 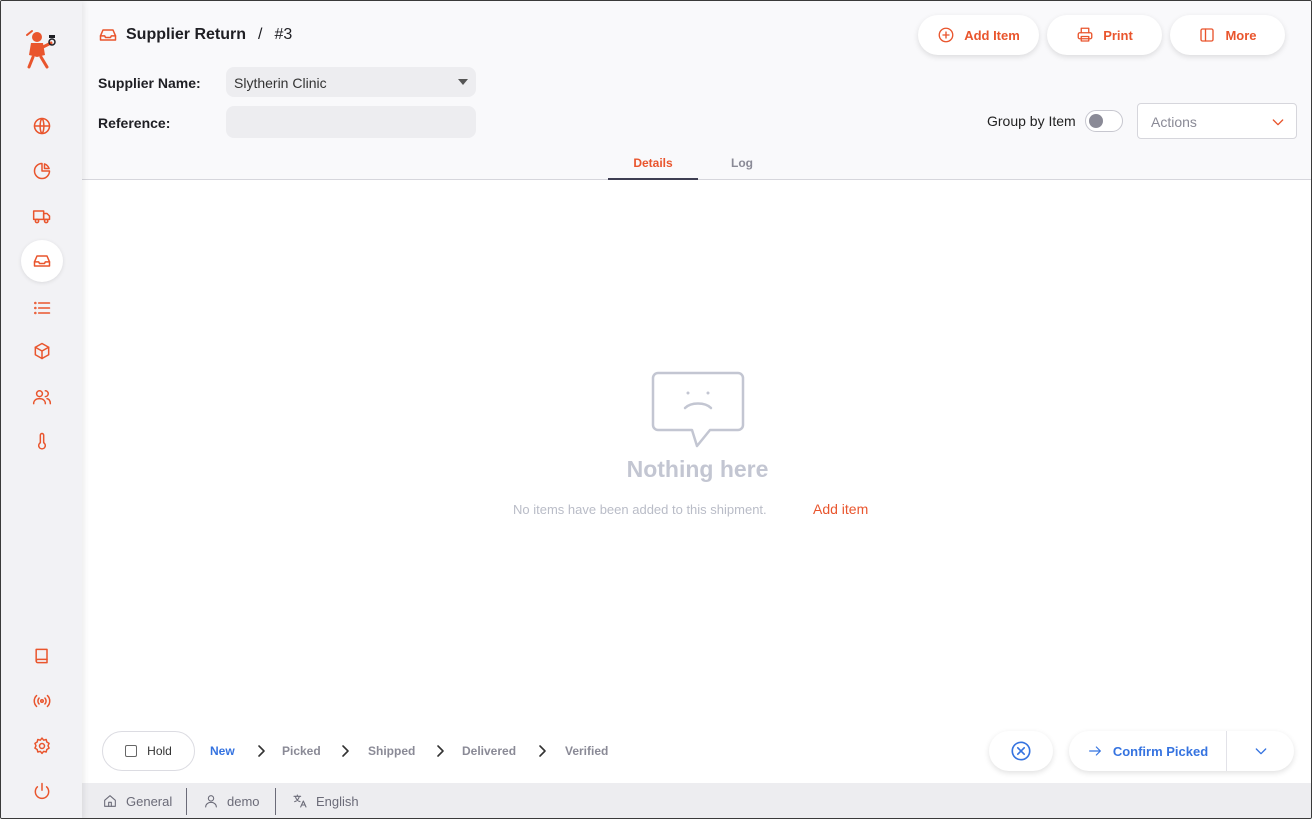 I want to click on arrow-right-icon, so click(x=1094, y=751).